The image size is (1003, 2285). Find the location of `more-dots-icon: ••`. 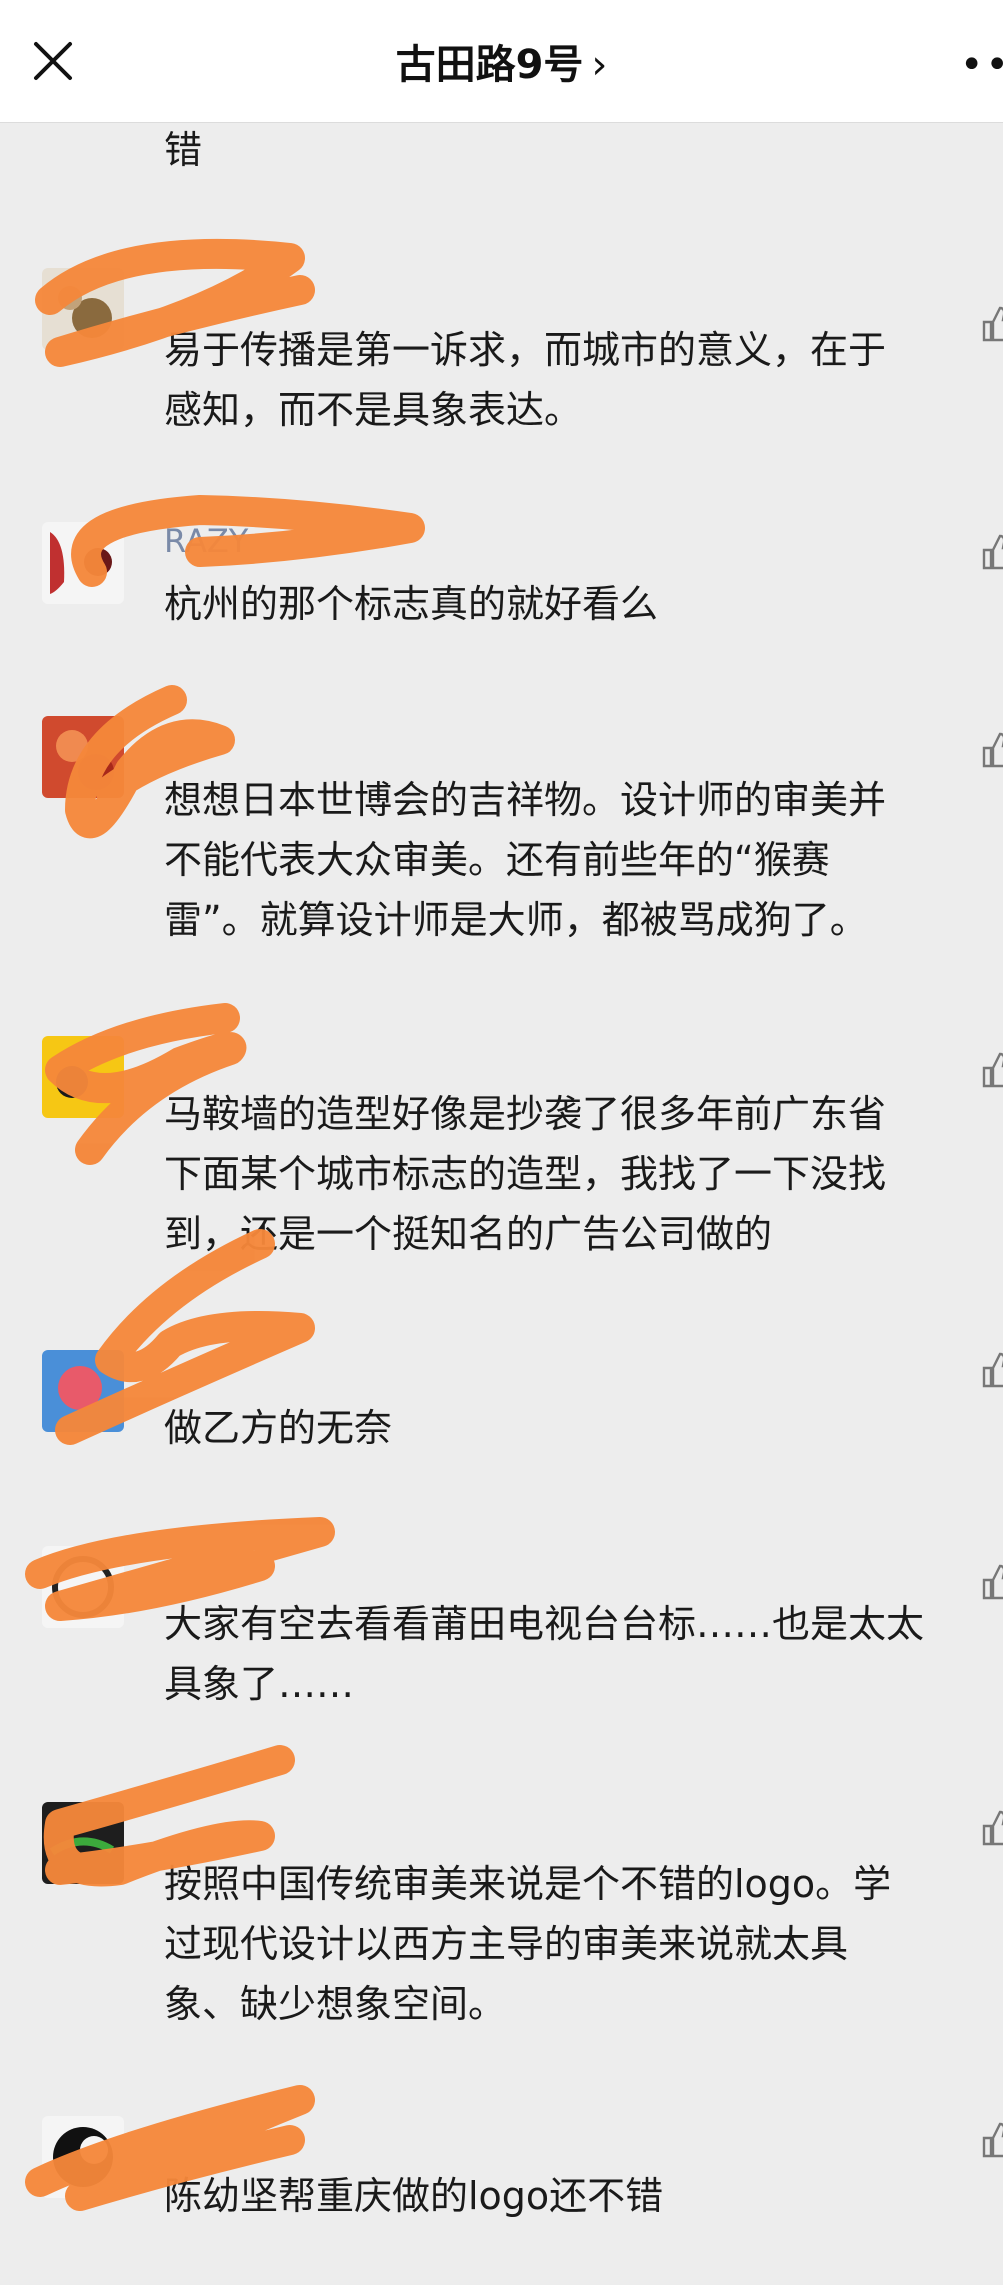

more-dots-icon: •• is located at coordinates (981, 65).